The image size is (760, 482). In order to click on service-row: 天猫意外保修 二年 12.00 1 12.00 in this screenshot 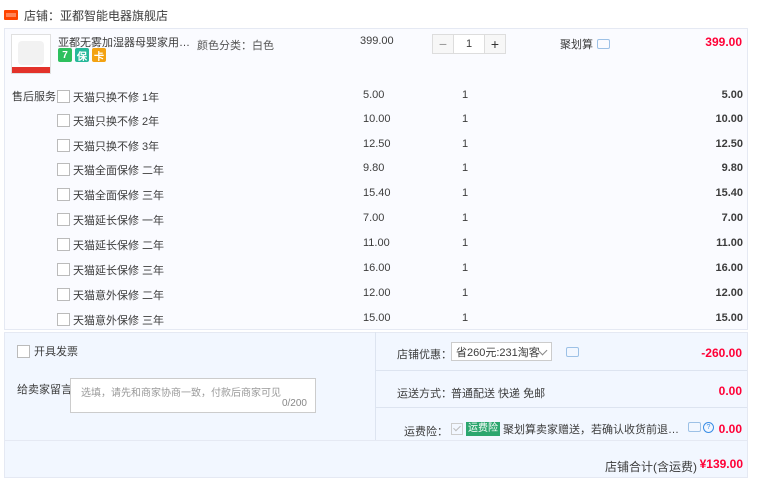, I will do `click(380, 295)`.